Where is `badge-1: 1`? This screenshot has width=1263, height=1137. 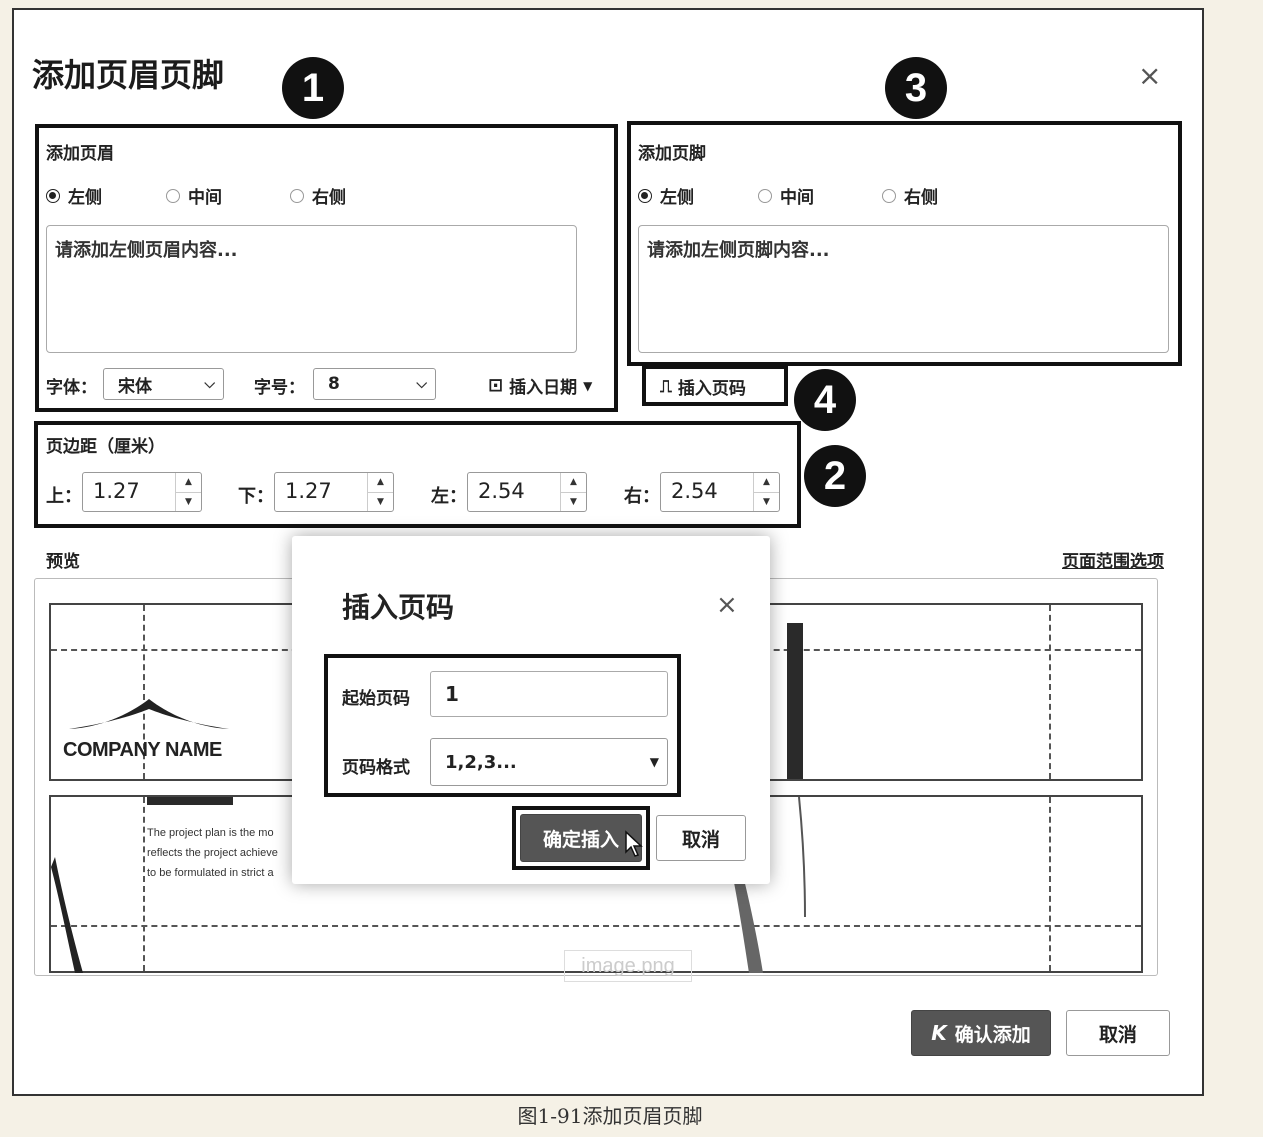
badge-1: 1 is located at coordinates (313, 88).